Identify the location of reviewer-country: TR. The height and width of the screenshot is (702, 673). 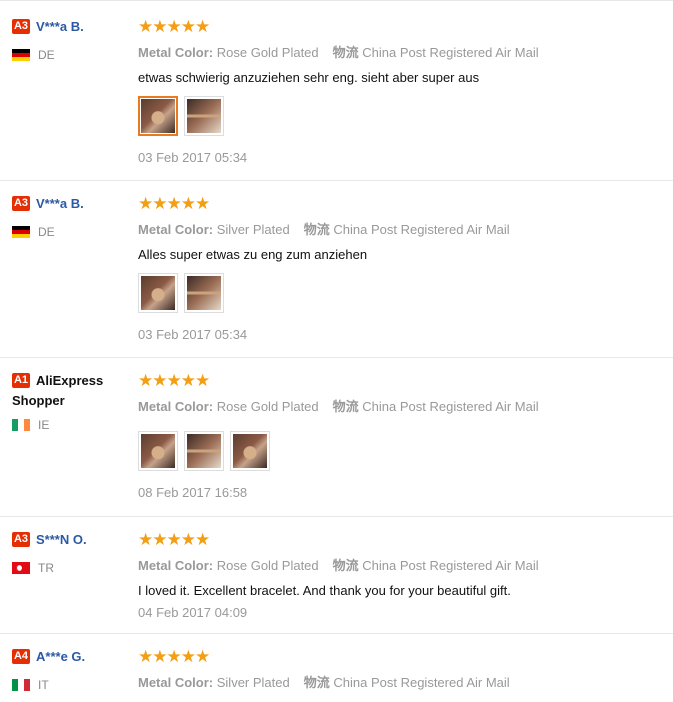
(71, 568).